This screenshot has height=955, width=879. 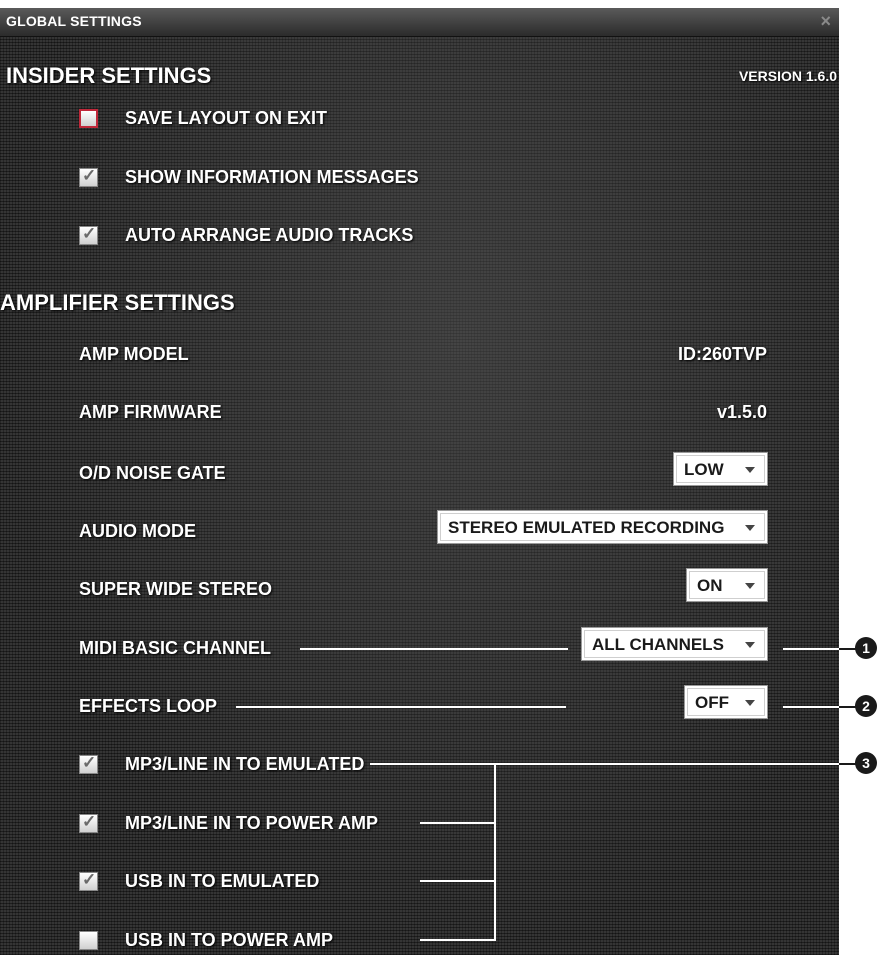 What do you see at coordinates (710, 585) in the screenshot?
I see `super-wide-value: ON` at bounding box center [710, 585].